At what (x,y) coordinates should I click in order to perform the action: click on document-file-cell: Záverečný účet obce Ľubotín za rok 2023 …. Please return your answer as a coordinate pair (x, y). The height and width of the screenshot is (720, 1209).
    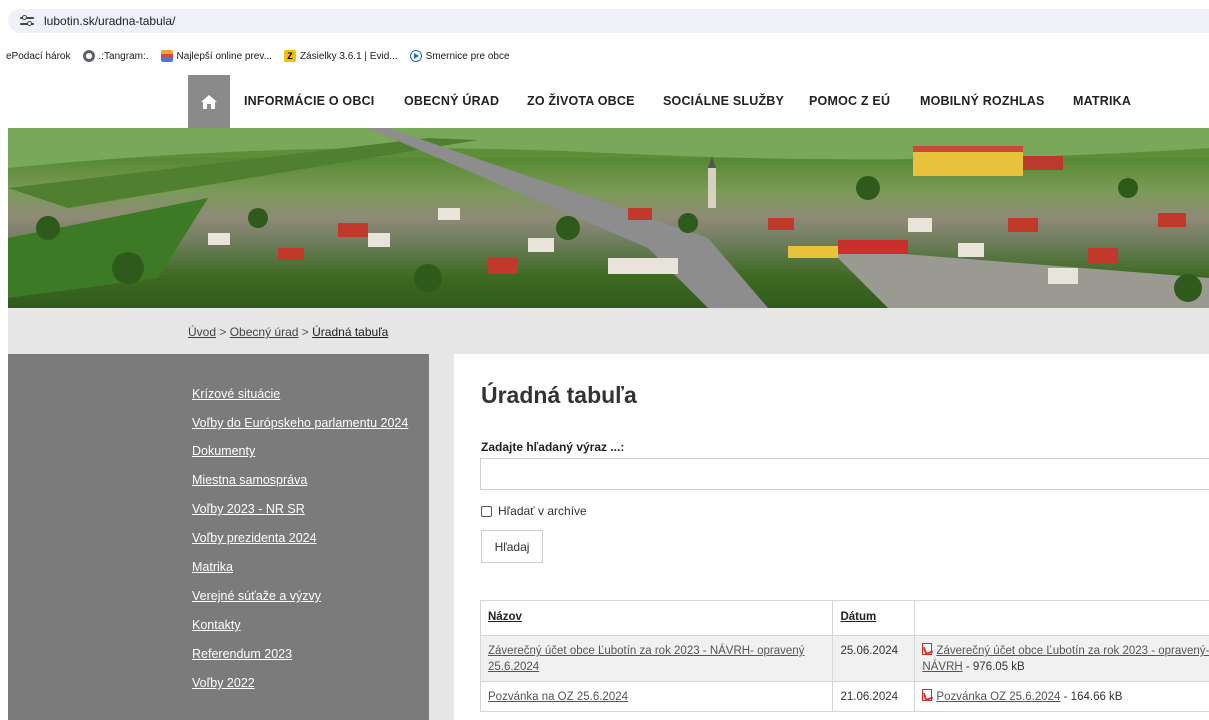
    Looking at the image, I should click on (1061, 658).